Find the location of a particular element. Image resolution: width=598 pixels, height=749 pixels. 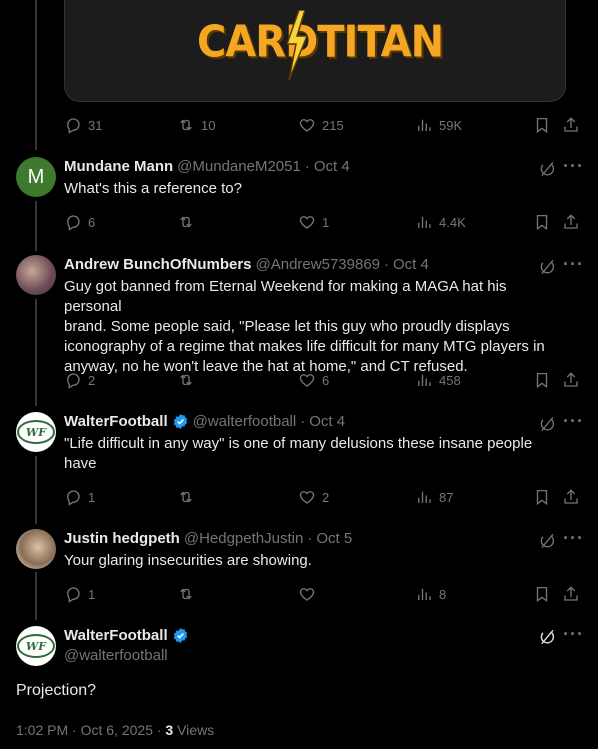

author-name: Andrew BunchOfNumbers is located at coordinates (158, 264).